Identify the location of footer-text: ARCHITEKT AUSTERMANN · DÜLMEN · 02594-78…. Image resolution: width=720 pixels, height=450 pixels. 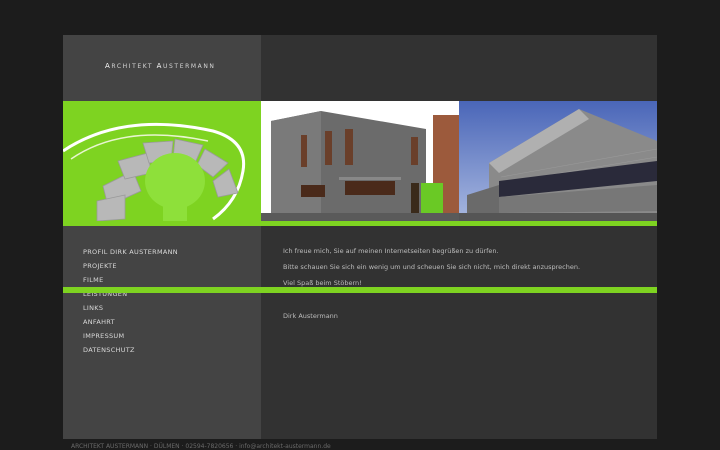
(201, 446).